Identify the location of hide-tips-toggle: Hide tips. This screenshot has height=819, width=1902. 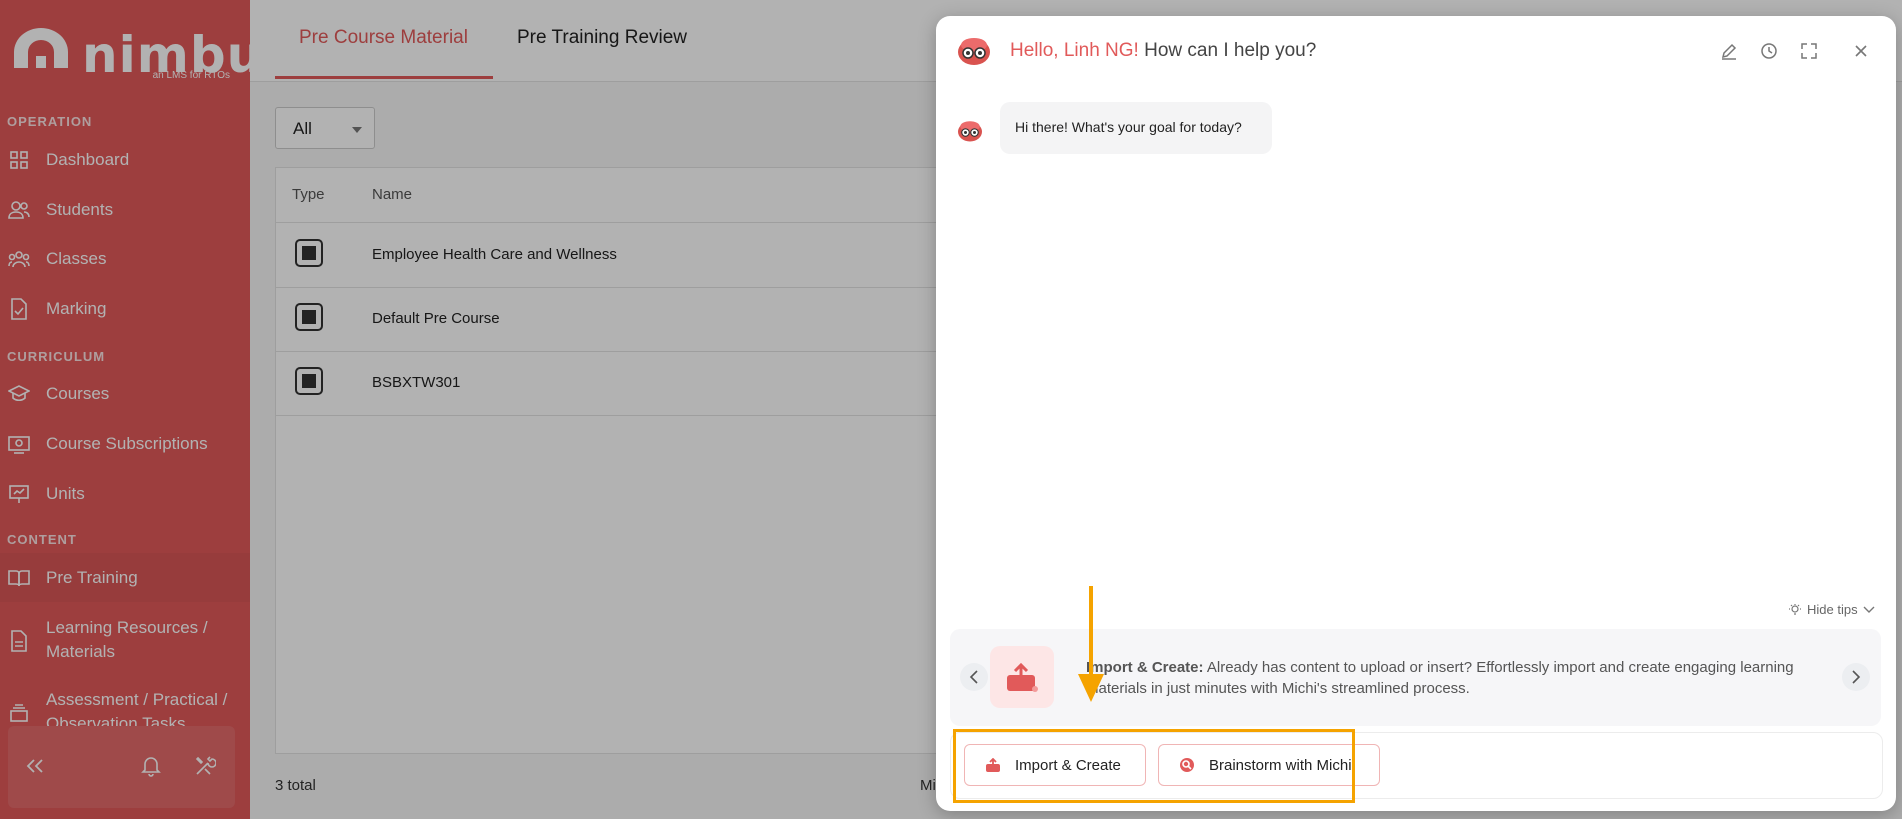
(1831, 609).